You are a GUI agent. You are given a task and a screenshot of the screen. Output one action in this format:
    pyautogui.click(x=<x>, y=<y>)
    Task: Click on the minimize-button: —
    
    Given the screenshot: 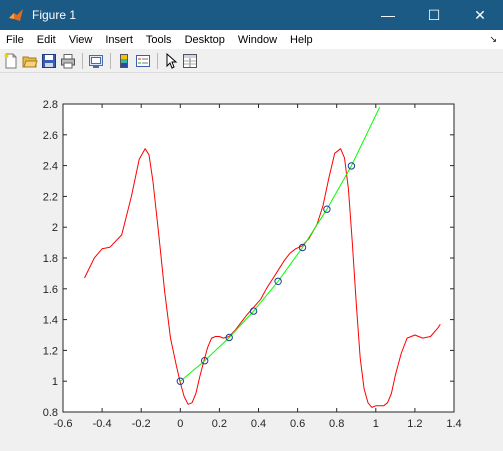 What is the action you would take?
    pyautogui.click(x=388, y=15)
    